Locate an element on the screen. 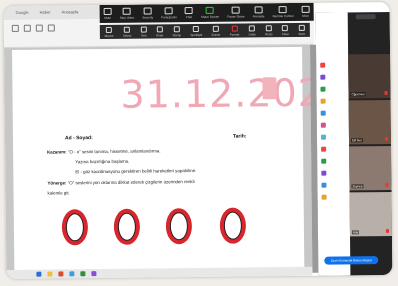 The width and height of the screenshot is (398, 286). annotate-mouse: Mouse is located at coordinates (109, 31).